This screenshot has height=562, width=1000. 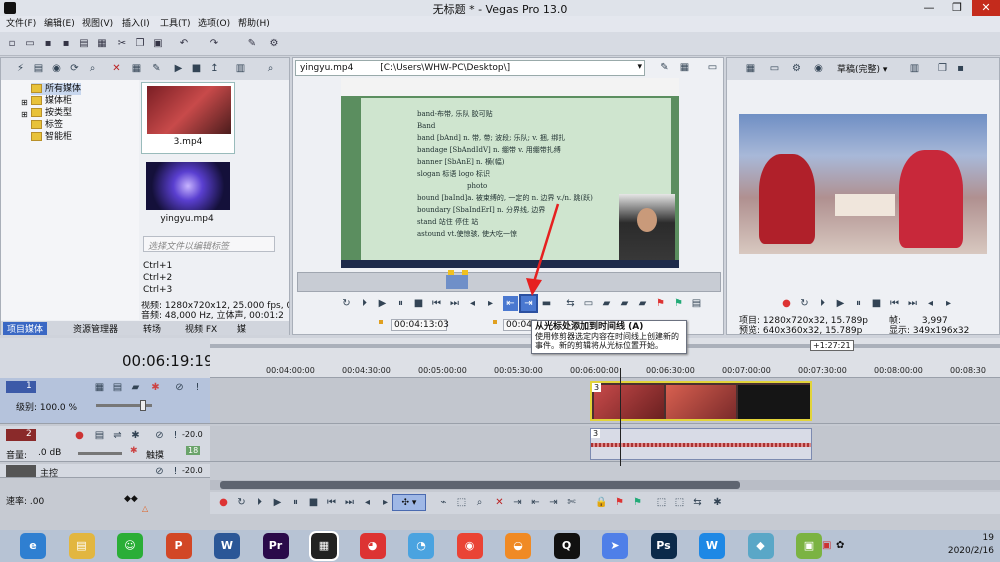 What do you see at coordinates (660, 303) in the screenshot?
I see `marker-icon: ⚑` at bounding box center [660, 303].